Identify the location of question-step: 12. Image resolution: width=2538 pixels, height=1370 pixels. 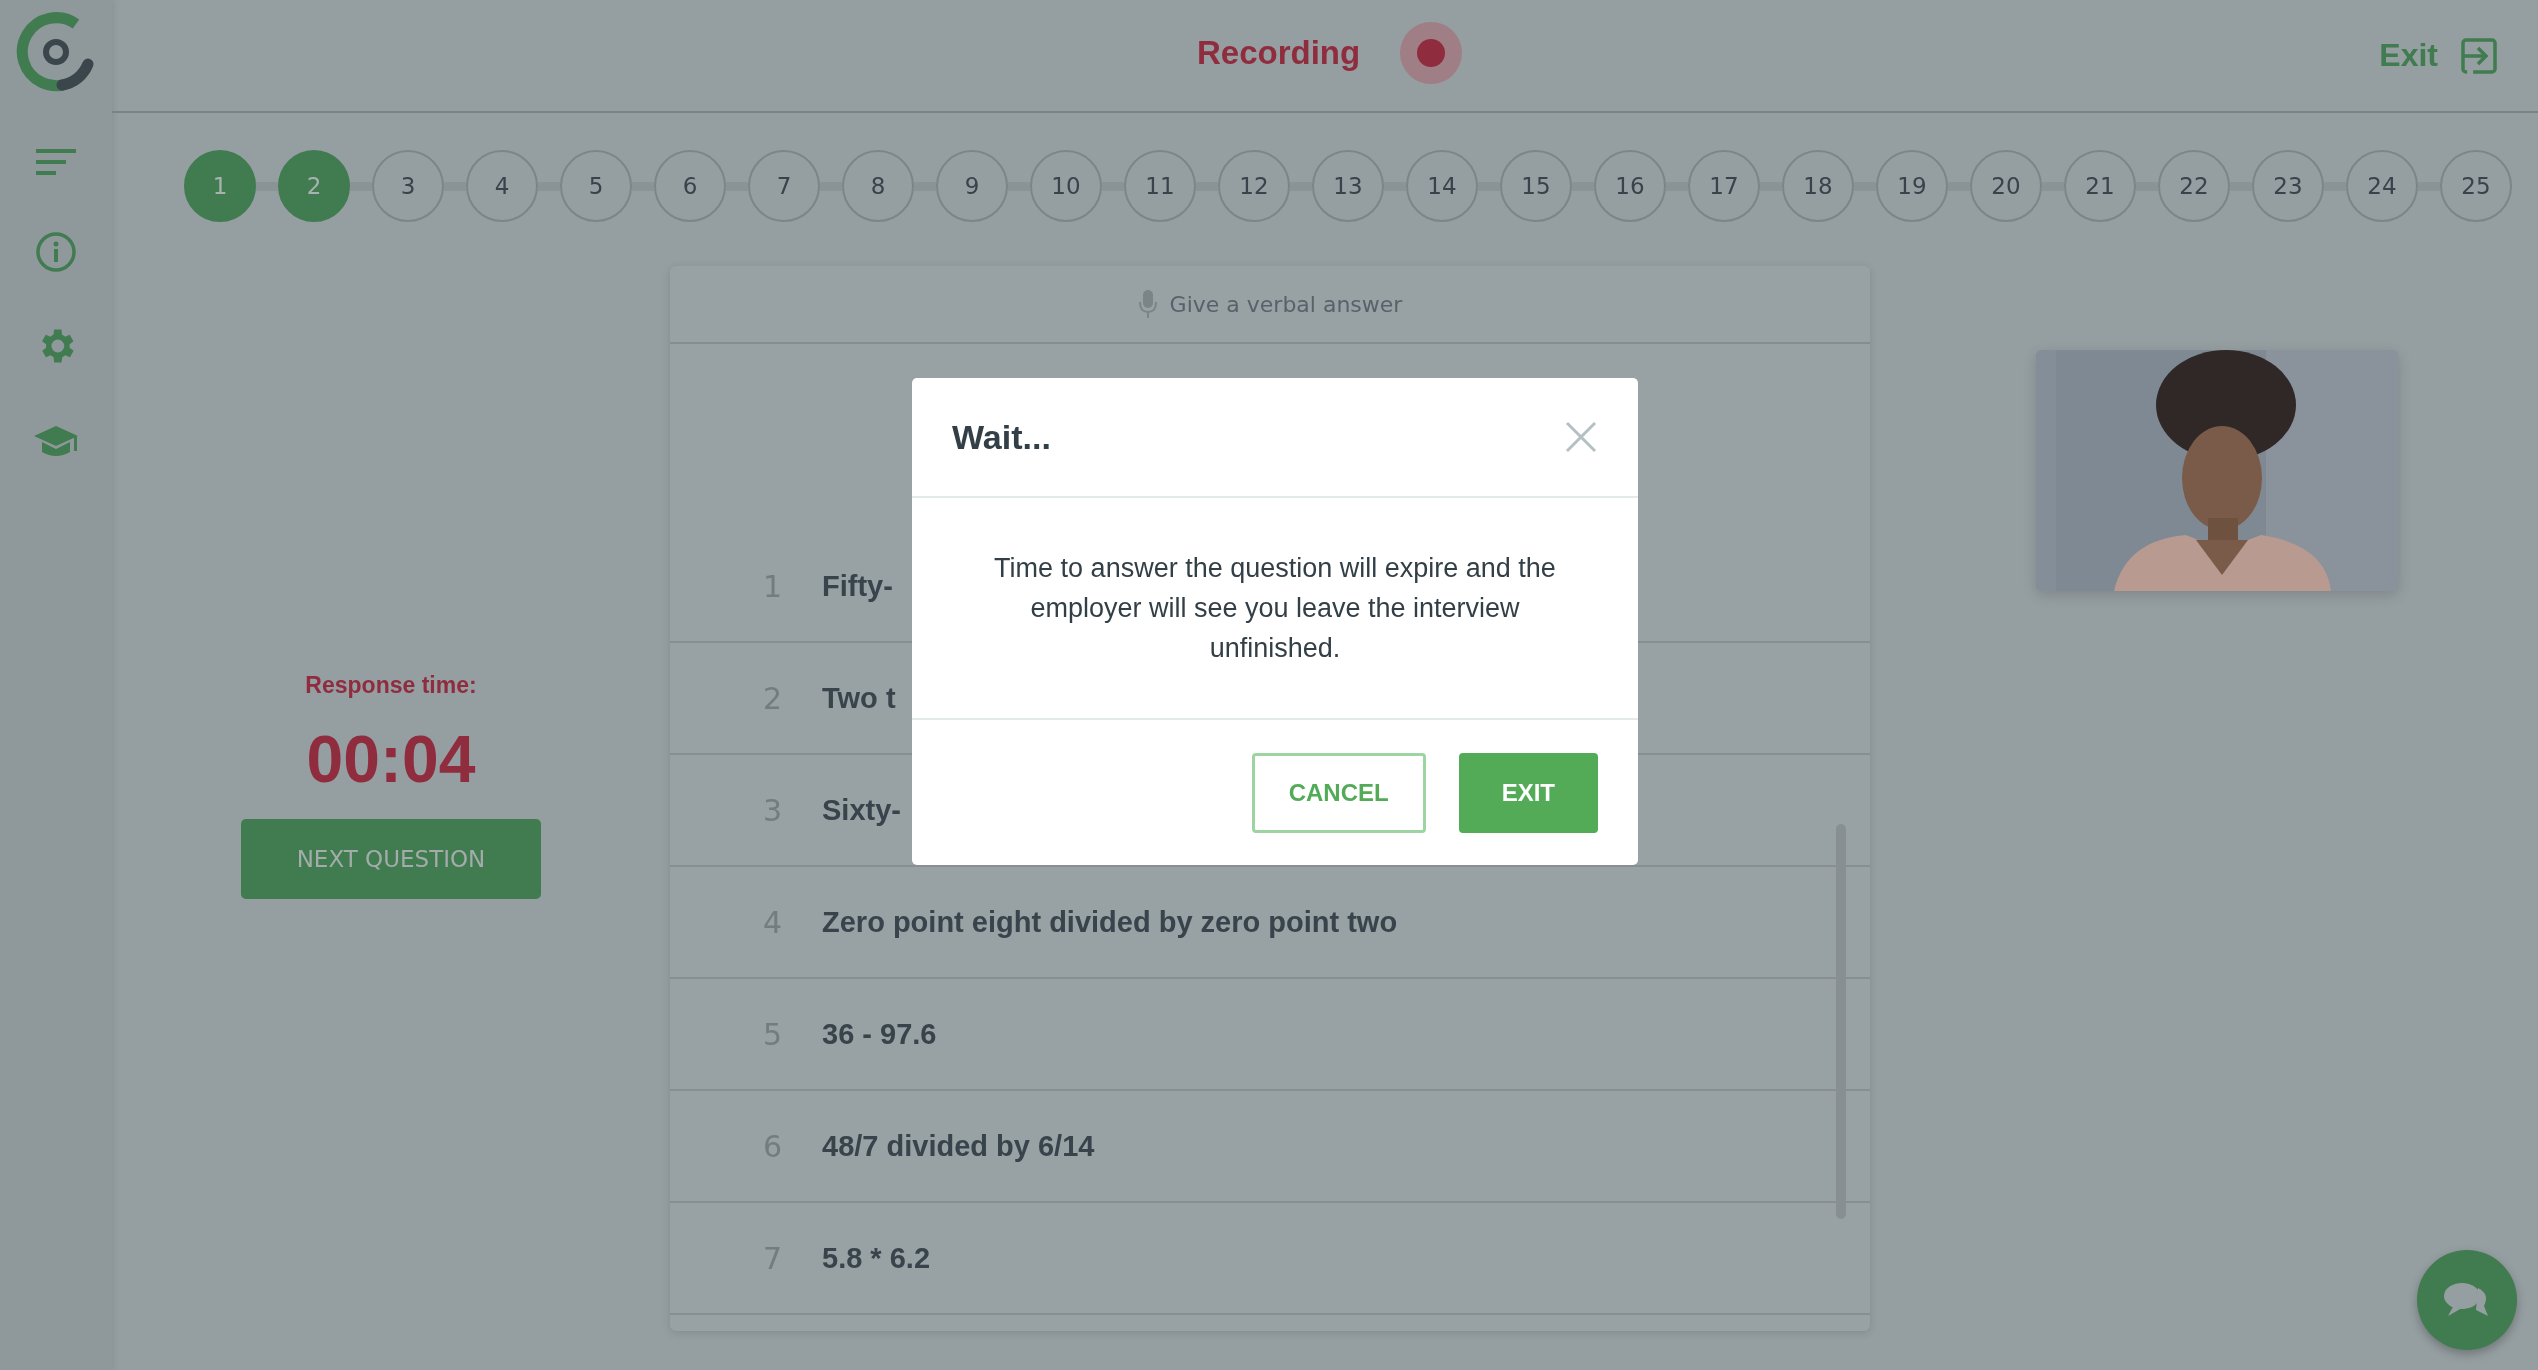
(1254, 186).